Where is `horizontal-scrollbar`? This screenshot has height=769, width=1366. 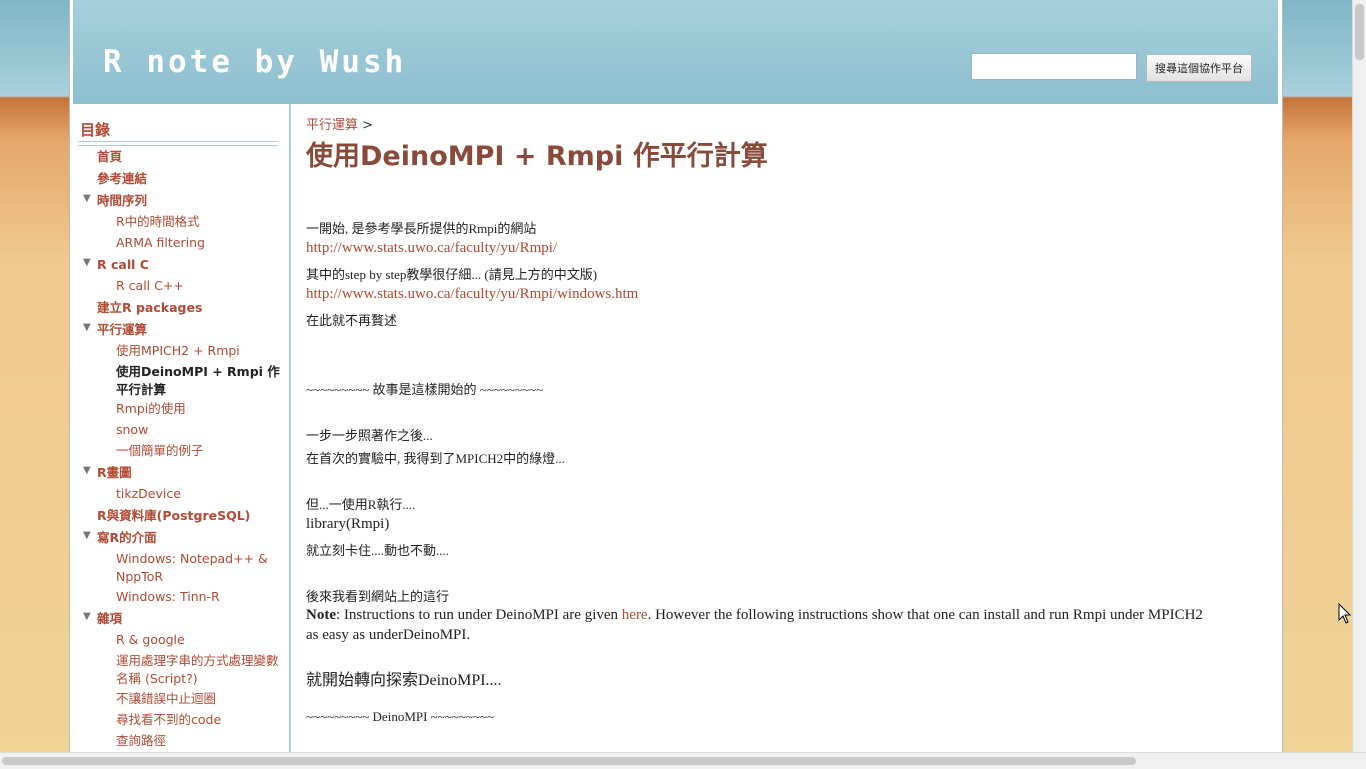
horizontal-scrollbar is located at coordinates (683, 760).